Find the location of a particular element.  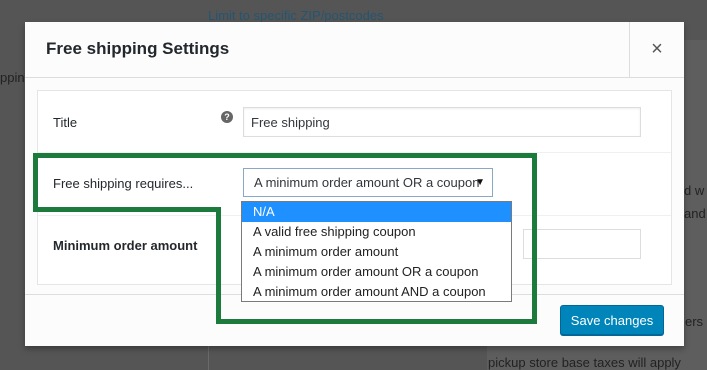

help-icon: ? is located at coordinates (227, 117).